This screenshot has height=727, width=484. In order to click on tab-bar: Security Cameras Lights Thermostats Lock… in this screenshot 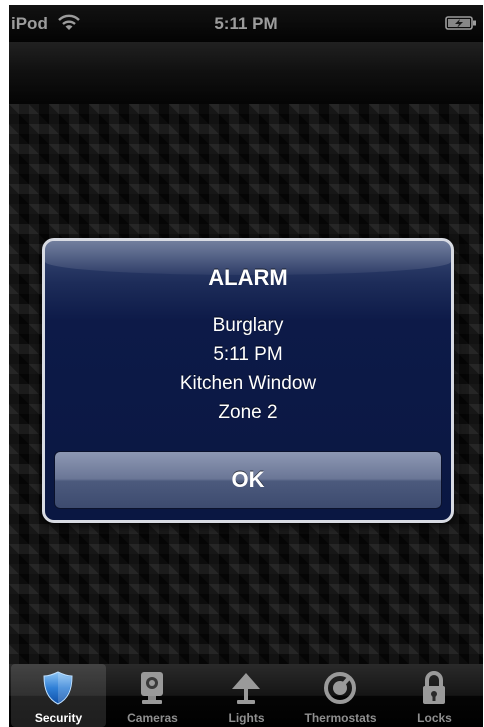, I will do `click(246, 695)`.